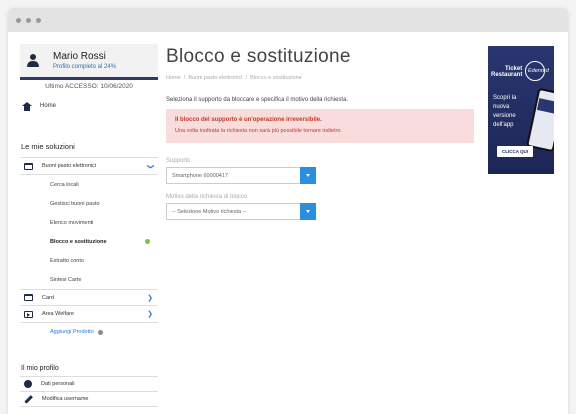  I want to click on reason-select: -- Selezione Motivo richiesta --, so click(241, 211).